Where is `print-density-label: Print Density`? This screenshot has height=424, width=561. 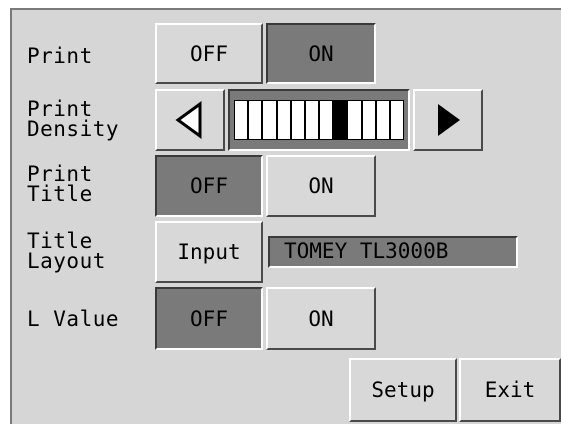 print-density-label: Print Density is located at coordinates (73, 119).